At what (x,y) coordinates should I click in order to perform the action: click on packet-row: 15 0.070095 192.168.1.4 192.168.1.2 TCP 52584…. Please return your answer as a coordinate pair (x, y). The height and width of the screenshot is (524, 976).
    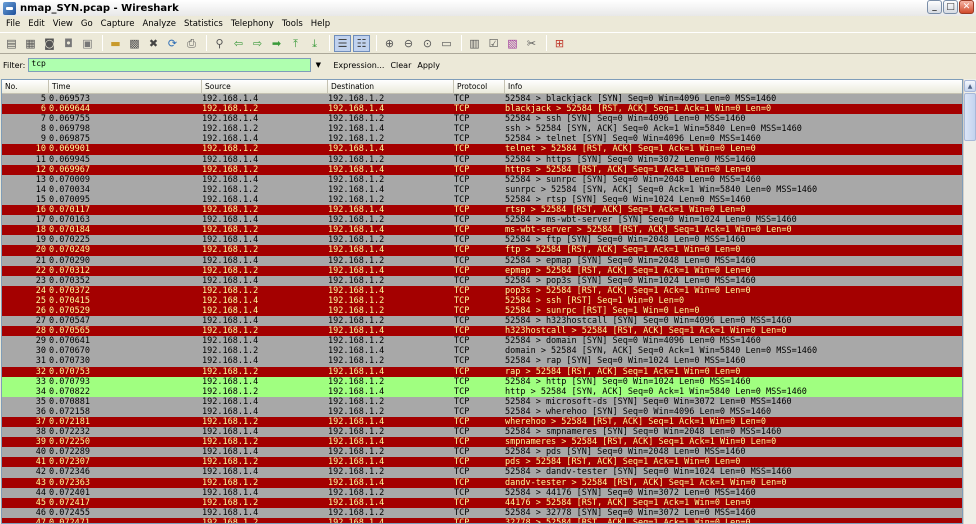
    Looking at the image, I should click on (482, 200).